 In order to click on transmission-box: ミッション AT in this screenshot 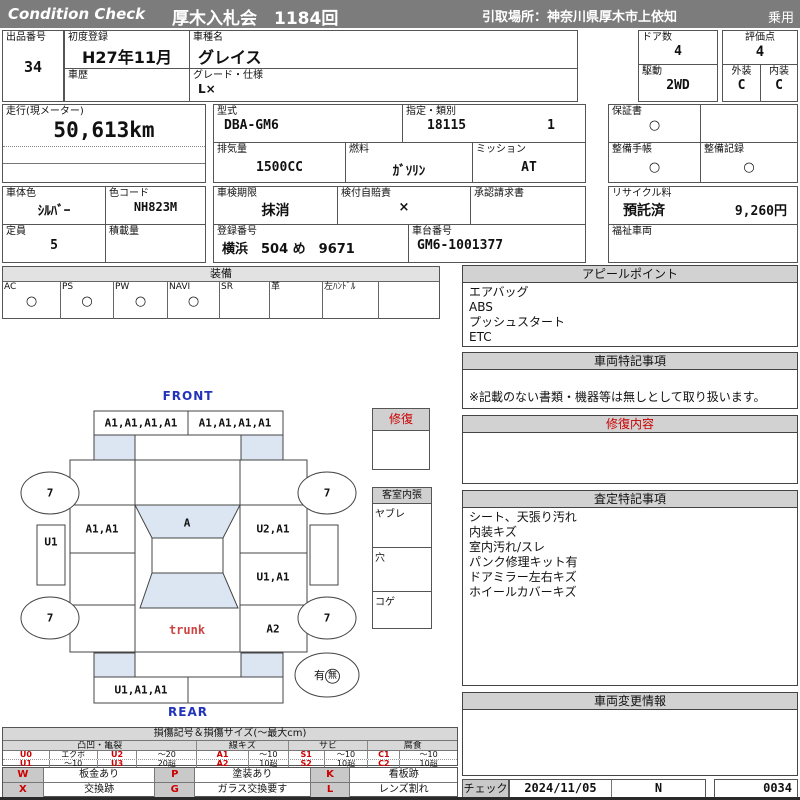, I will do `click(529, 162)`.